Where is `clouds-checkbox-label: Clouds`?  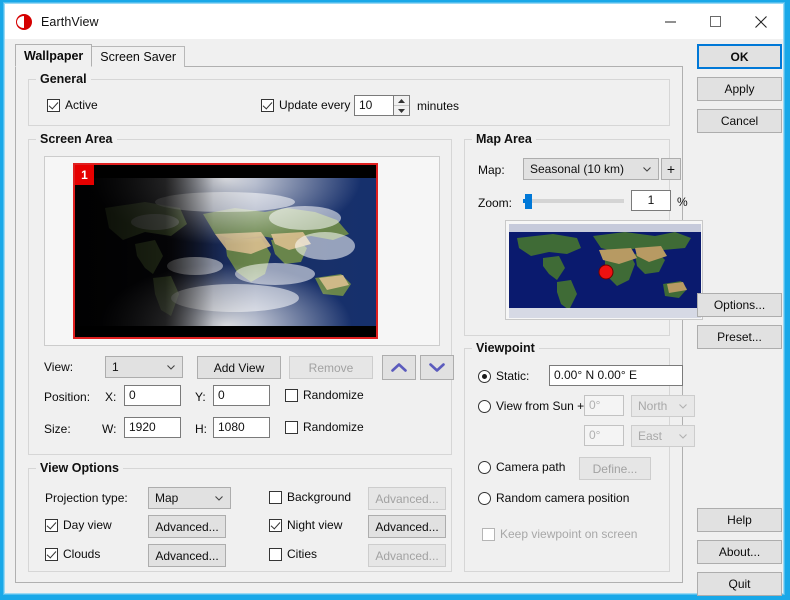
clouds-checkbox-label: Clouds is located at coordinates (82, 554).